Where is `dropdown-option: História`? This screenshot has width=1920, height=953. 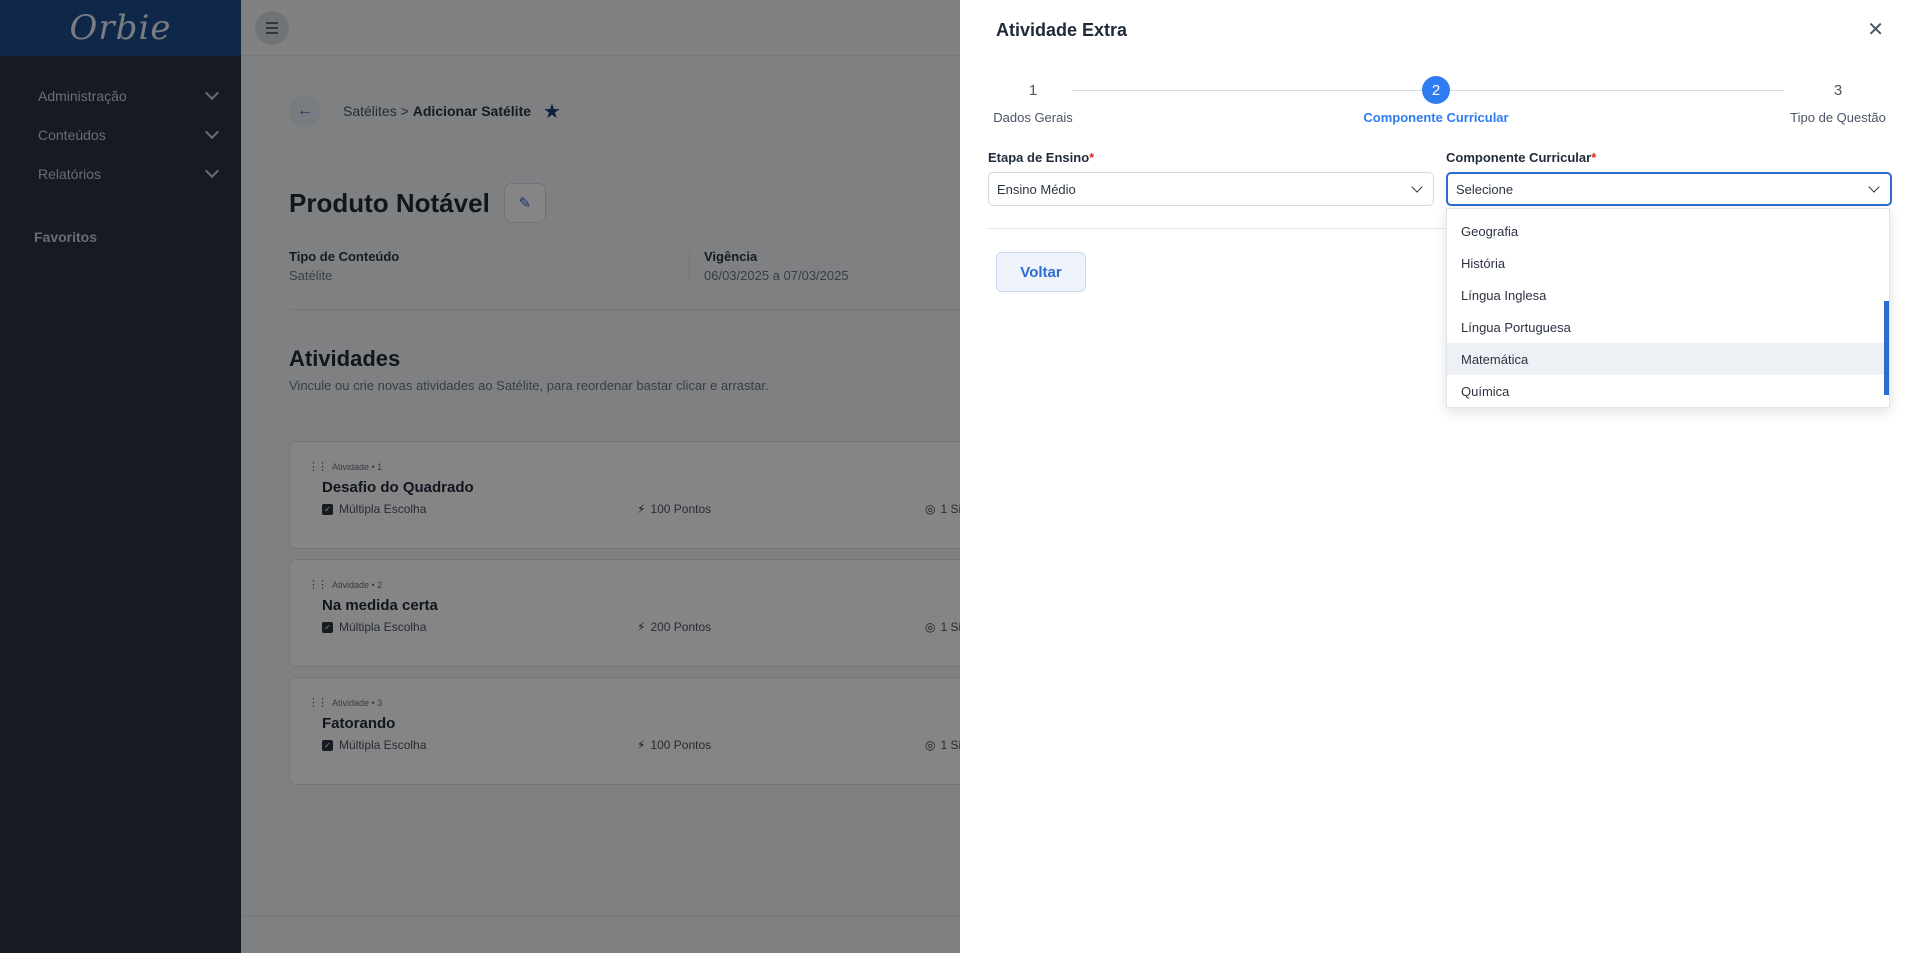 dropdown-option: História is located at coordinates (1668, 263).